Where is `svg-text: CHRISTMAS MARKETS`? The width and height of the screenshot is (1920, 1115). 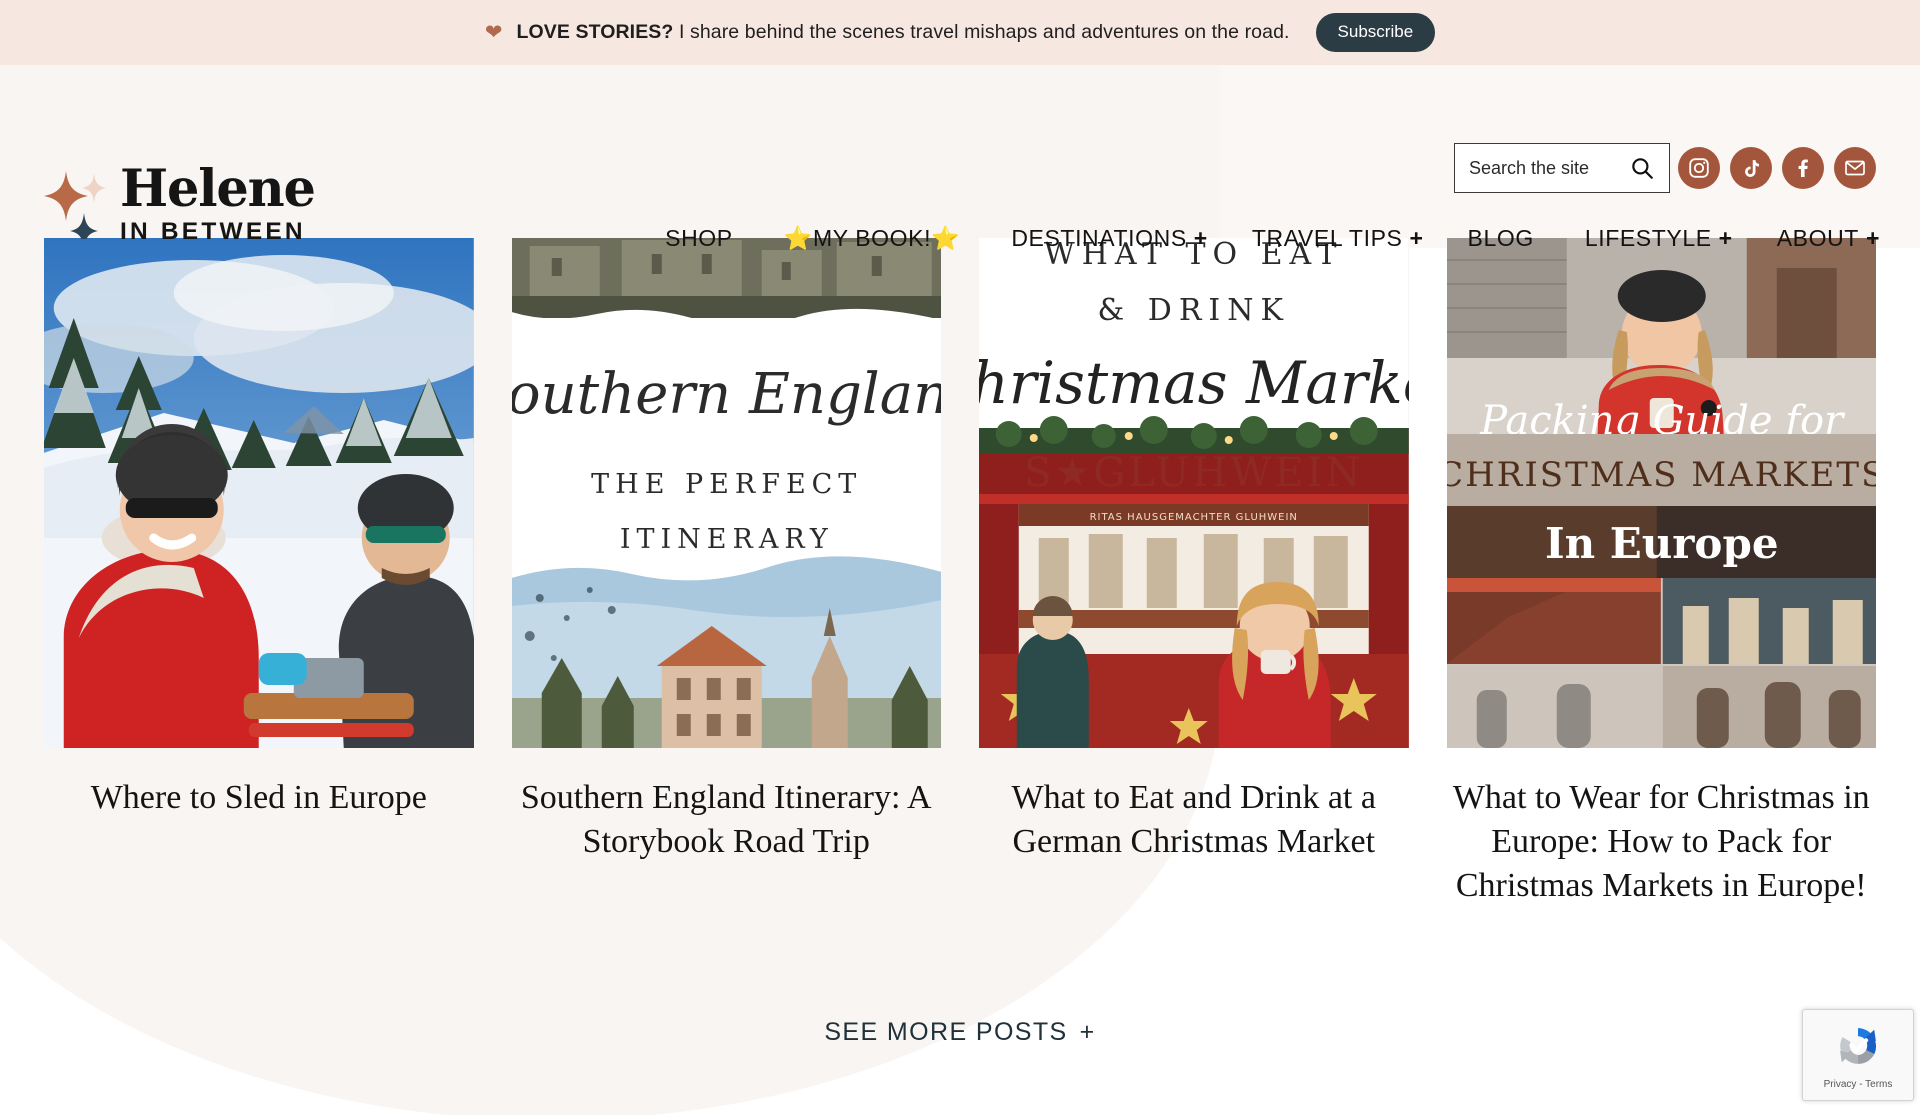 svg-text: CHRISTMAS MARKETS is located at coordinates (1662, 475).